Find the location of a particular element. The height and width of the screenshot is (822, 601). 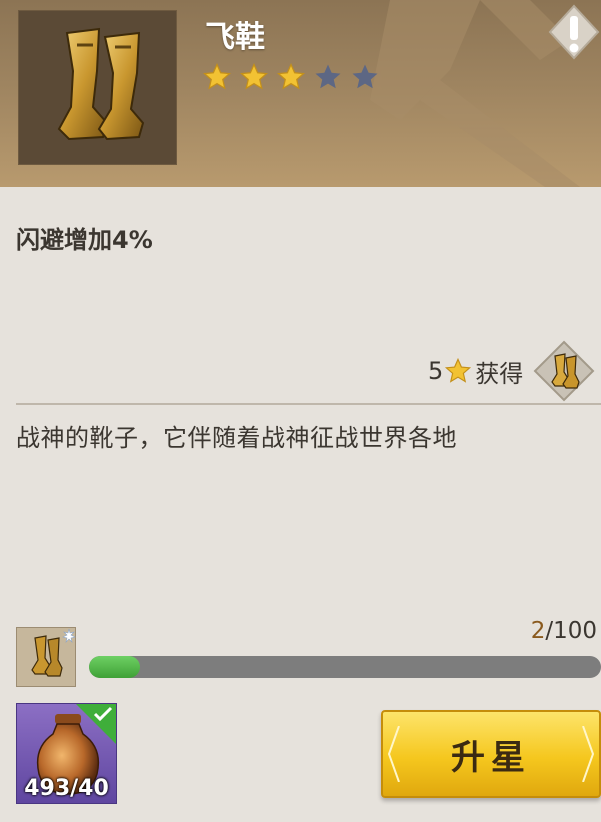

upgrade-star-button: 升星 is located at coordinates (491, 754).